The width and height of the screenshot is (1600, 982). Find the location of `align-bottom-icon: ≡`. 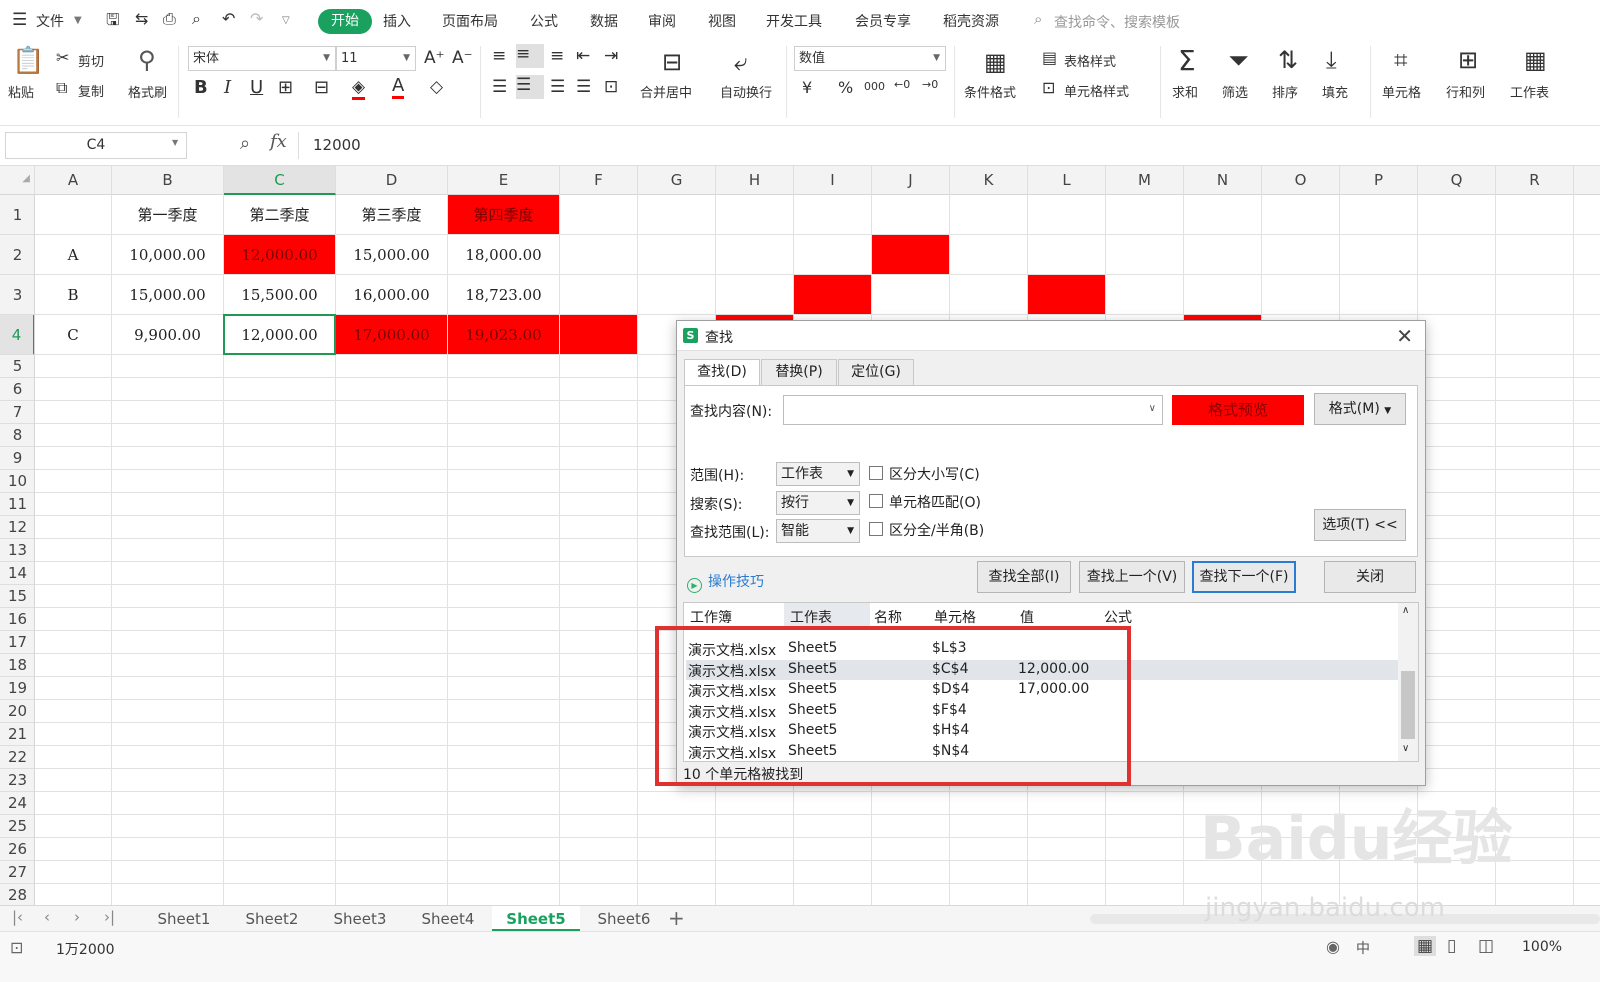

align-bottom-icon: ≡ is located at coordinates (557, 56).